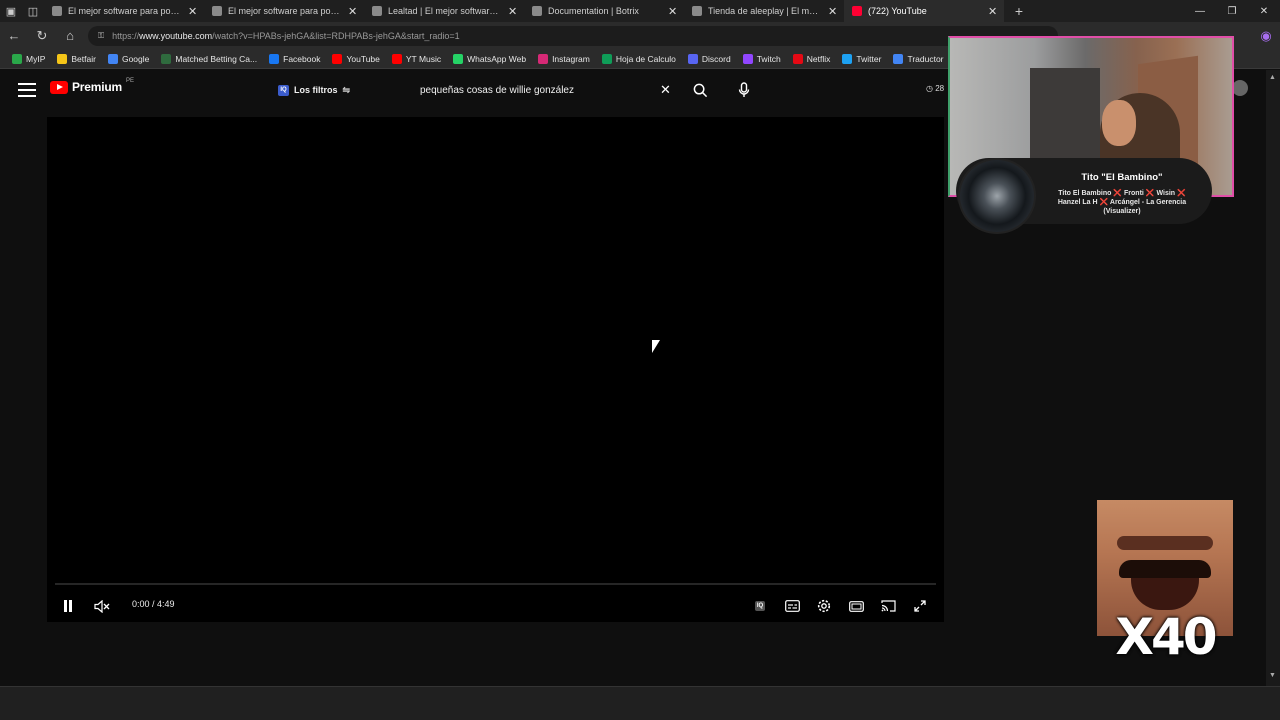 This screenshot has width=1280, height=720. I want to click on minimize-button: —, so click(1200, 11).